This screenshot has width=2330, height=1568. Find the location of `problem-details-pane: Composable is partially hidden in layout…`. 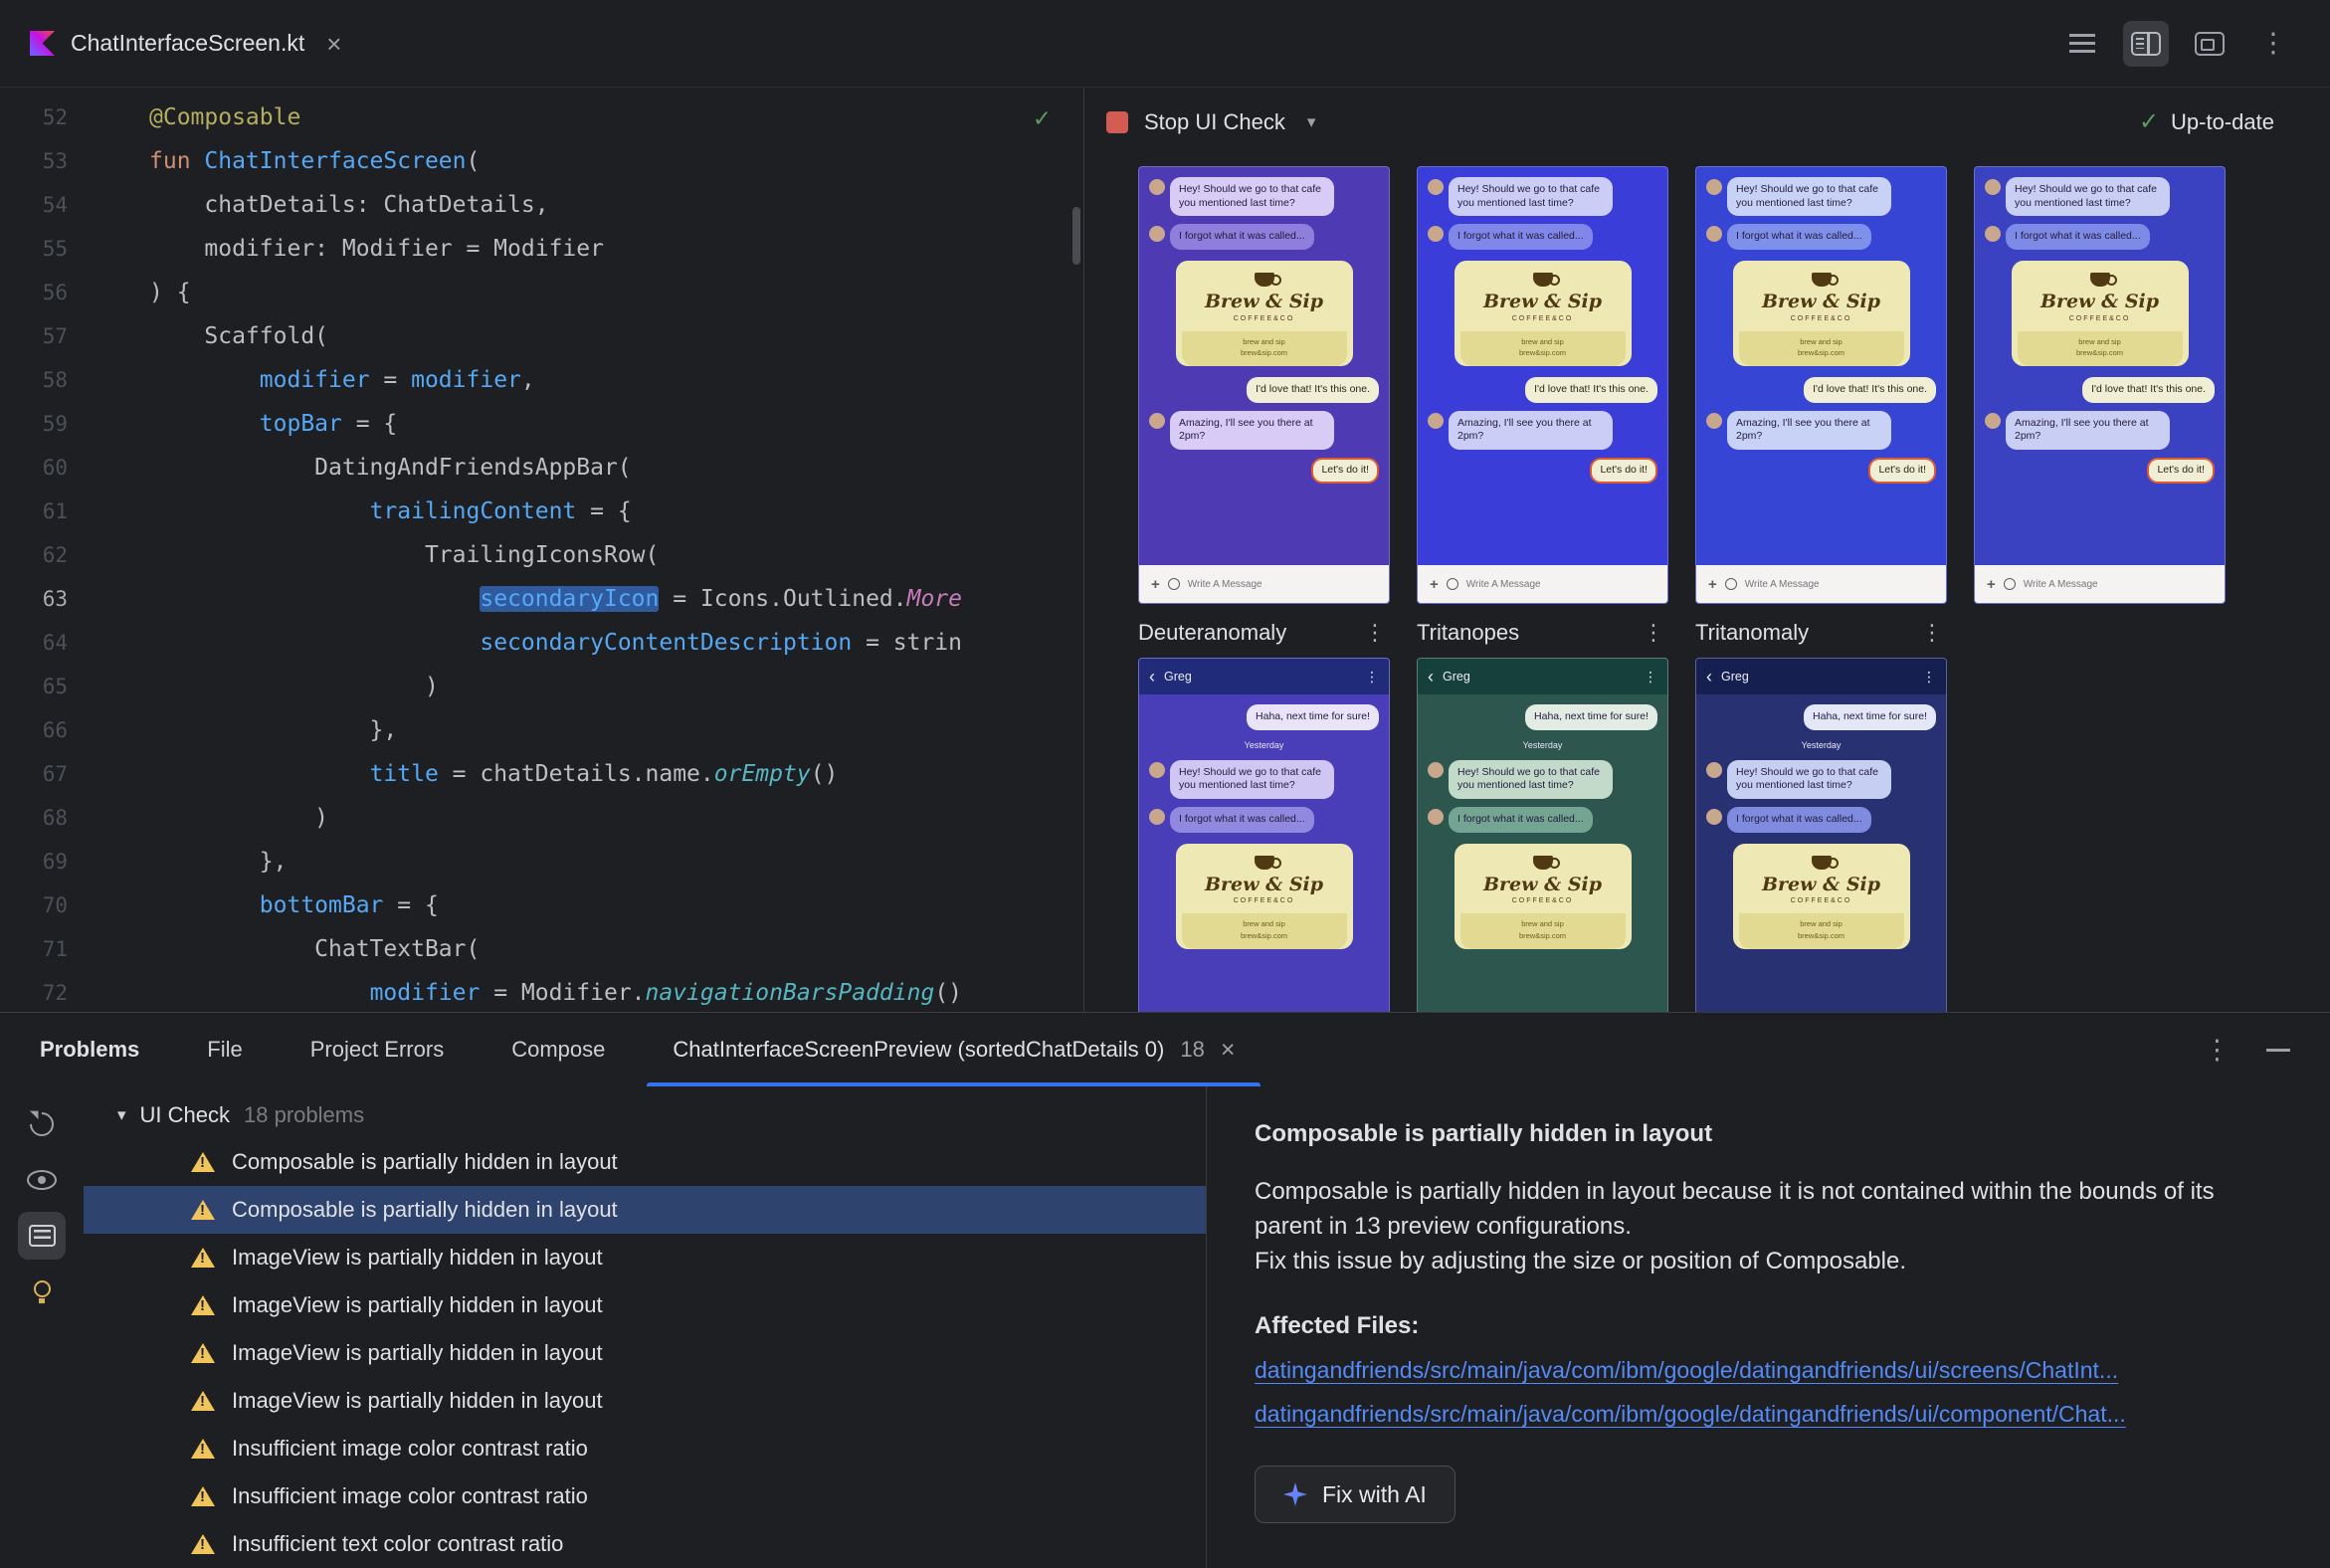

problem-details-pane: Composable is partially hidden in layout… is located at coordinates (1768, 1327).